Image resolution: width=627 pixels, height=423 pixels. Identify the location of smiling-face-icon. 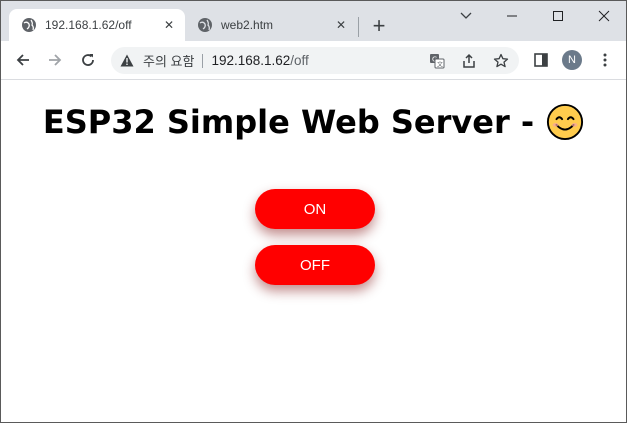
(565, 122).